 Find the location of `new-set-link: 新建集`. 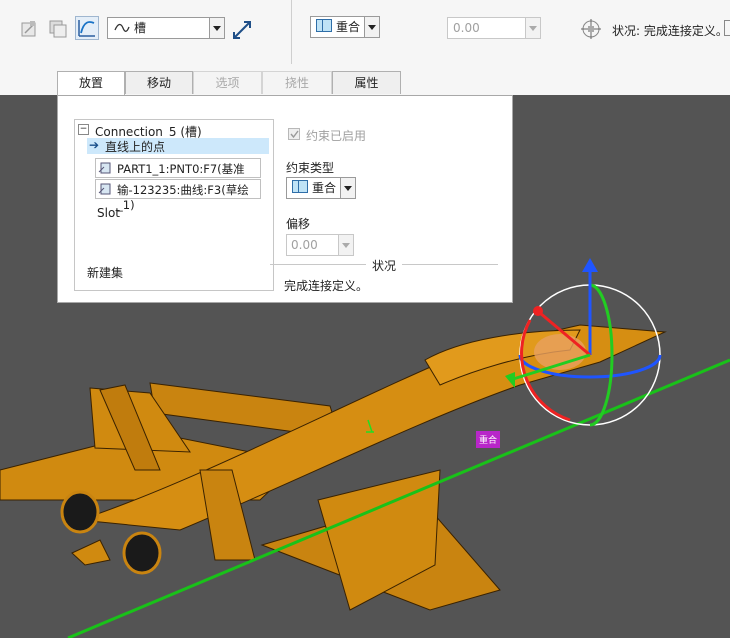

new-set-link: 新建集 is located at coordinates (105, 272).